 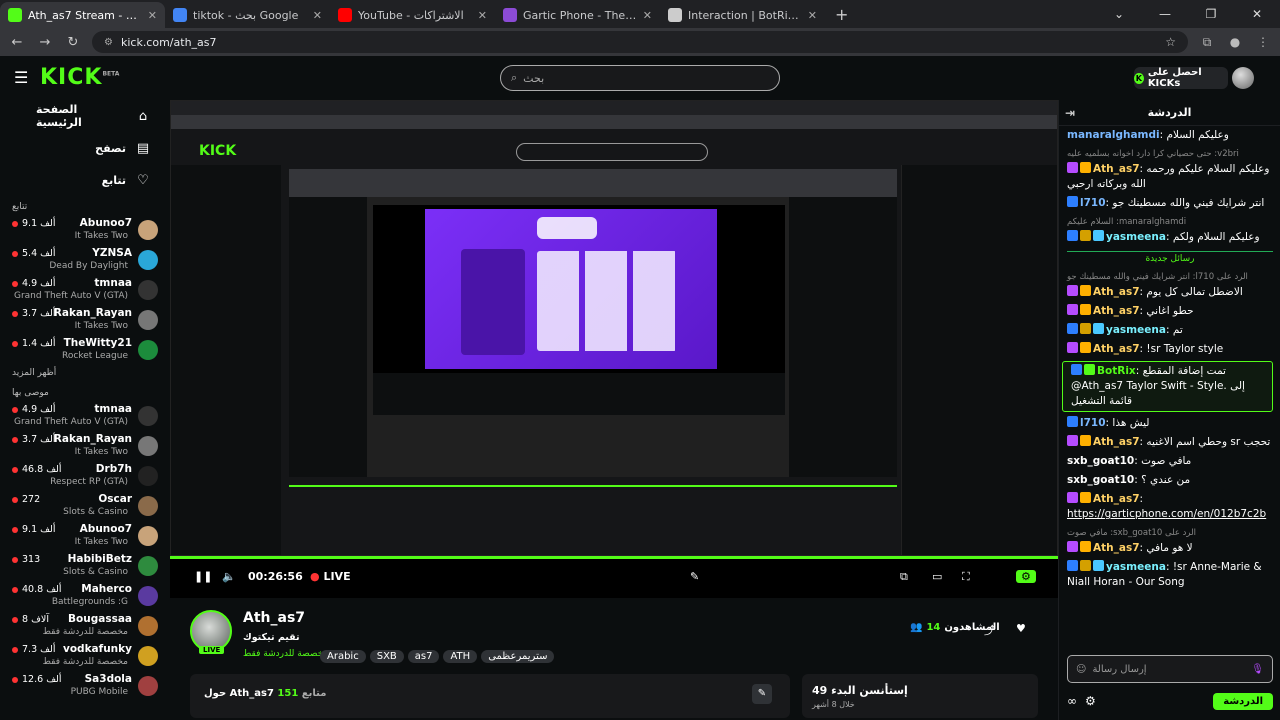 What do you see at coordinates (285, 654) in the screenshot?
I see `stream-category: مخصصة للدردشة فقط` at bounding box center [285, 654].